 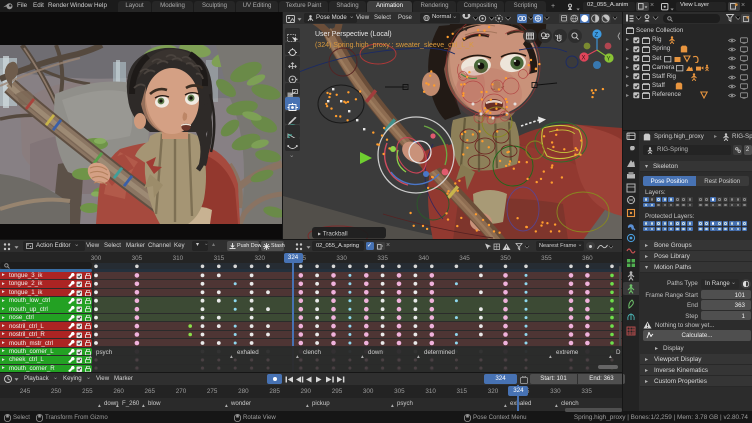 What do you see at coordinates (584, 59) in the screenshot?
I see `svg-text: X` at bounding box center [584, 59].